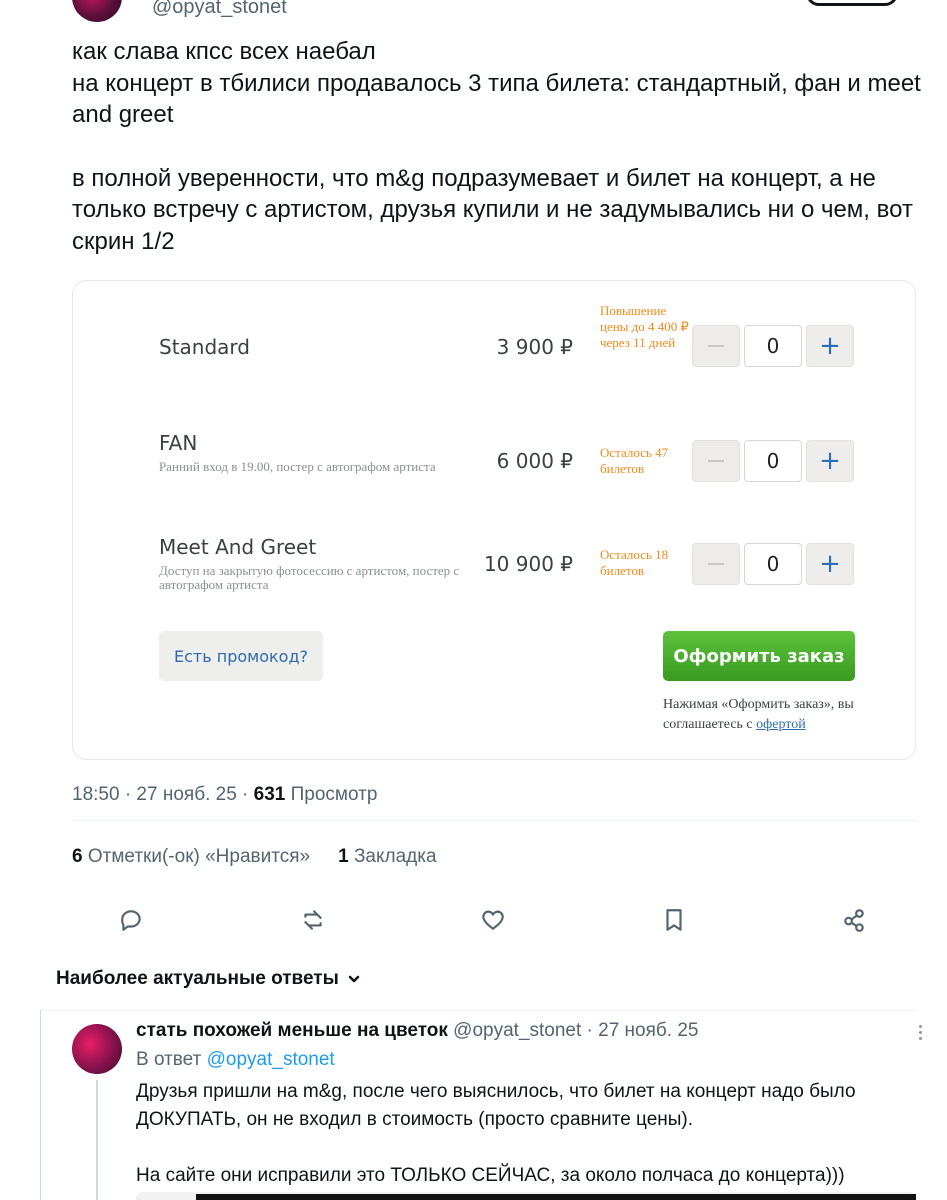 The image size is (947, 1200). I want to click on ticket-name: FAN, so click(178, 443).